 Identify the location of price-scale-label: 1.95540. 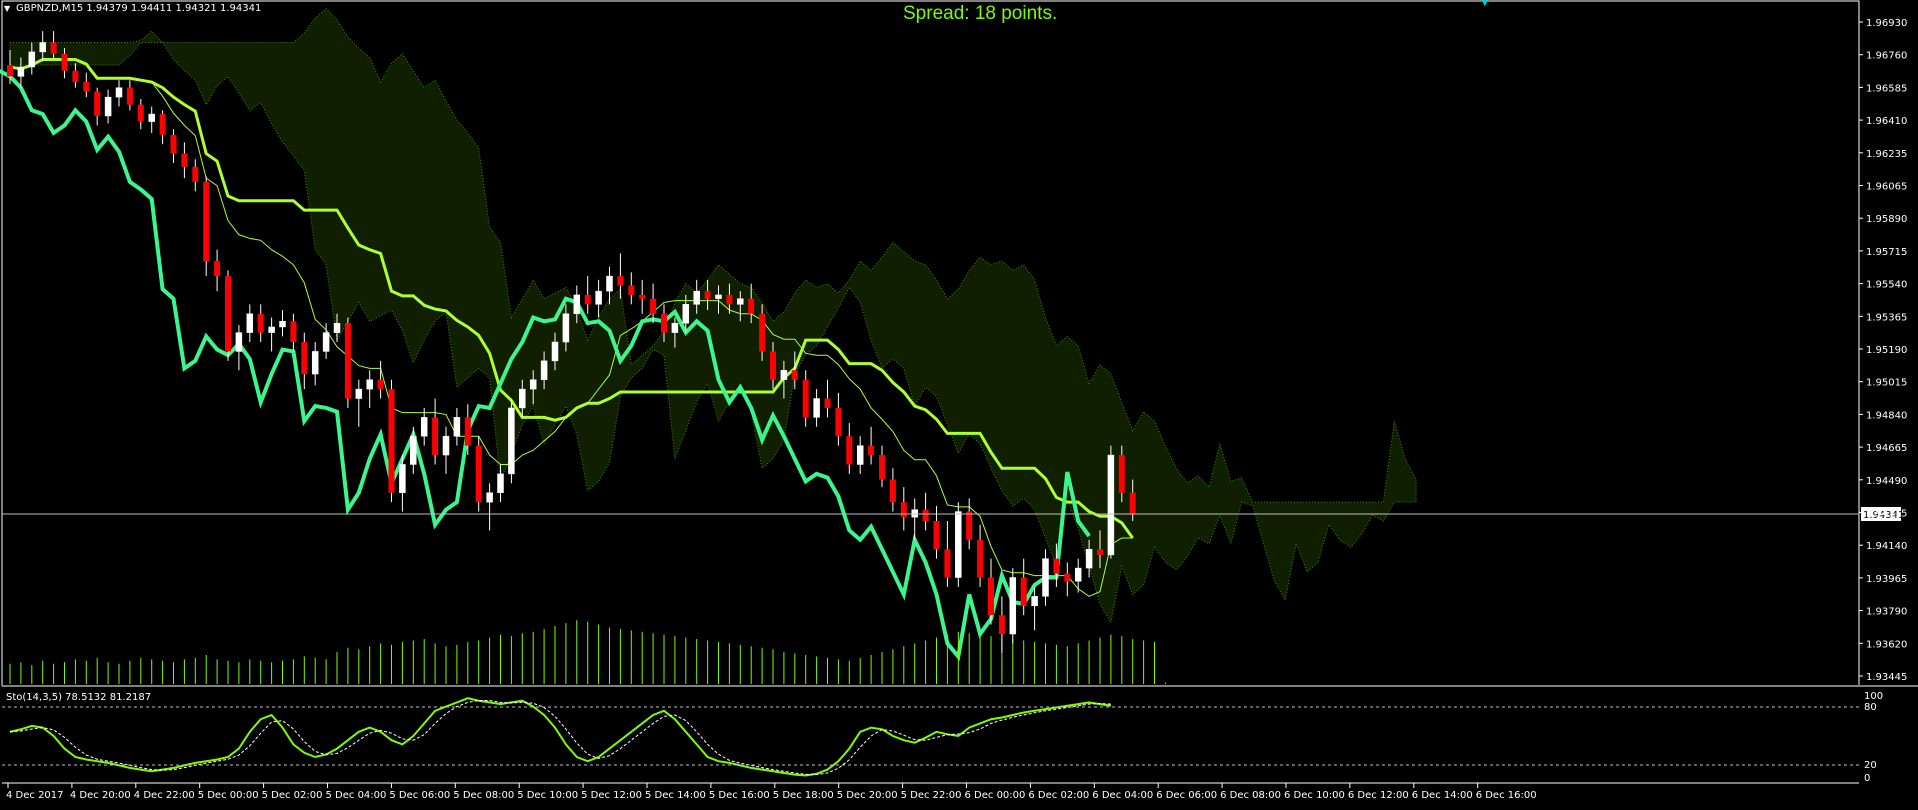
(1886, 285).